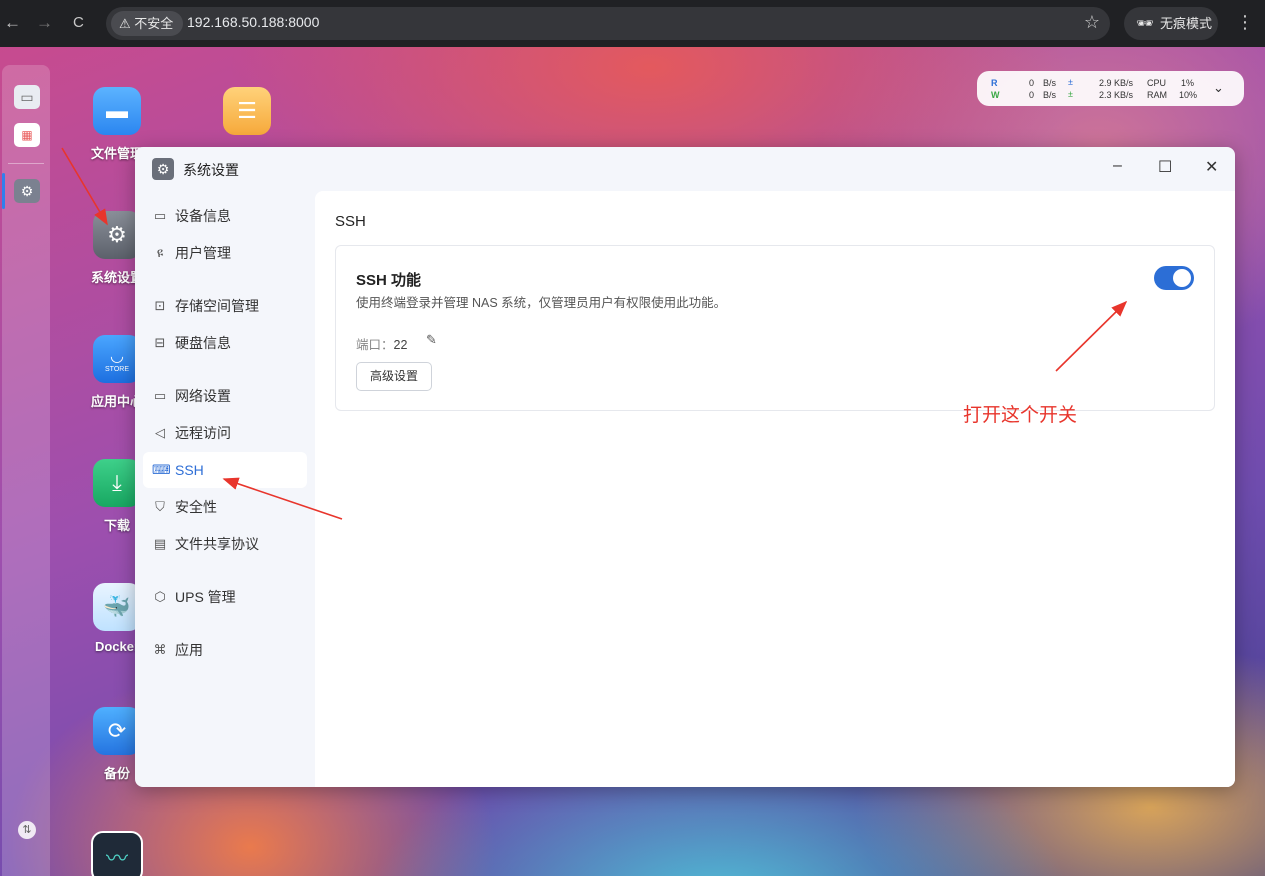 The image size is (1265, 876). What do you see at coordinates (117, 731) in the screenshot?
I see `backup-icon: ⟳` at bounding box center [117, 731].